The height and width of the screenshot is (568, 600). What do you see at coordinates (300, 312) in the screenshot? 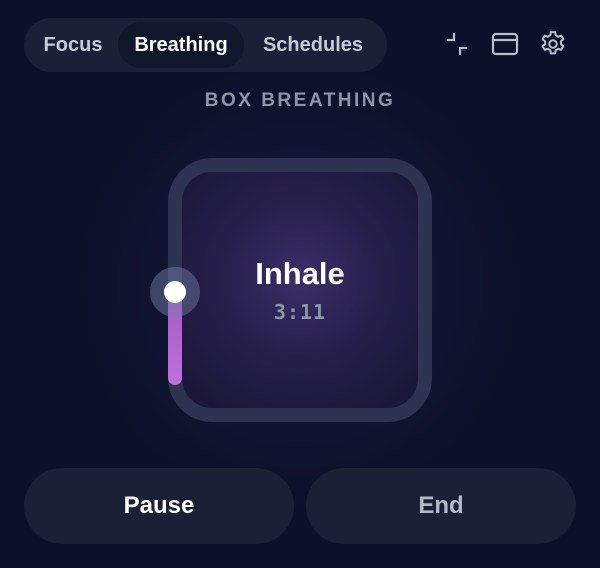
I see `session-timer: 3:11` at bounding box center [300, 312].